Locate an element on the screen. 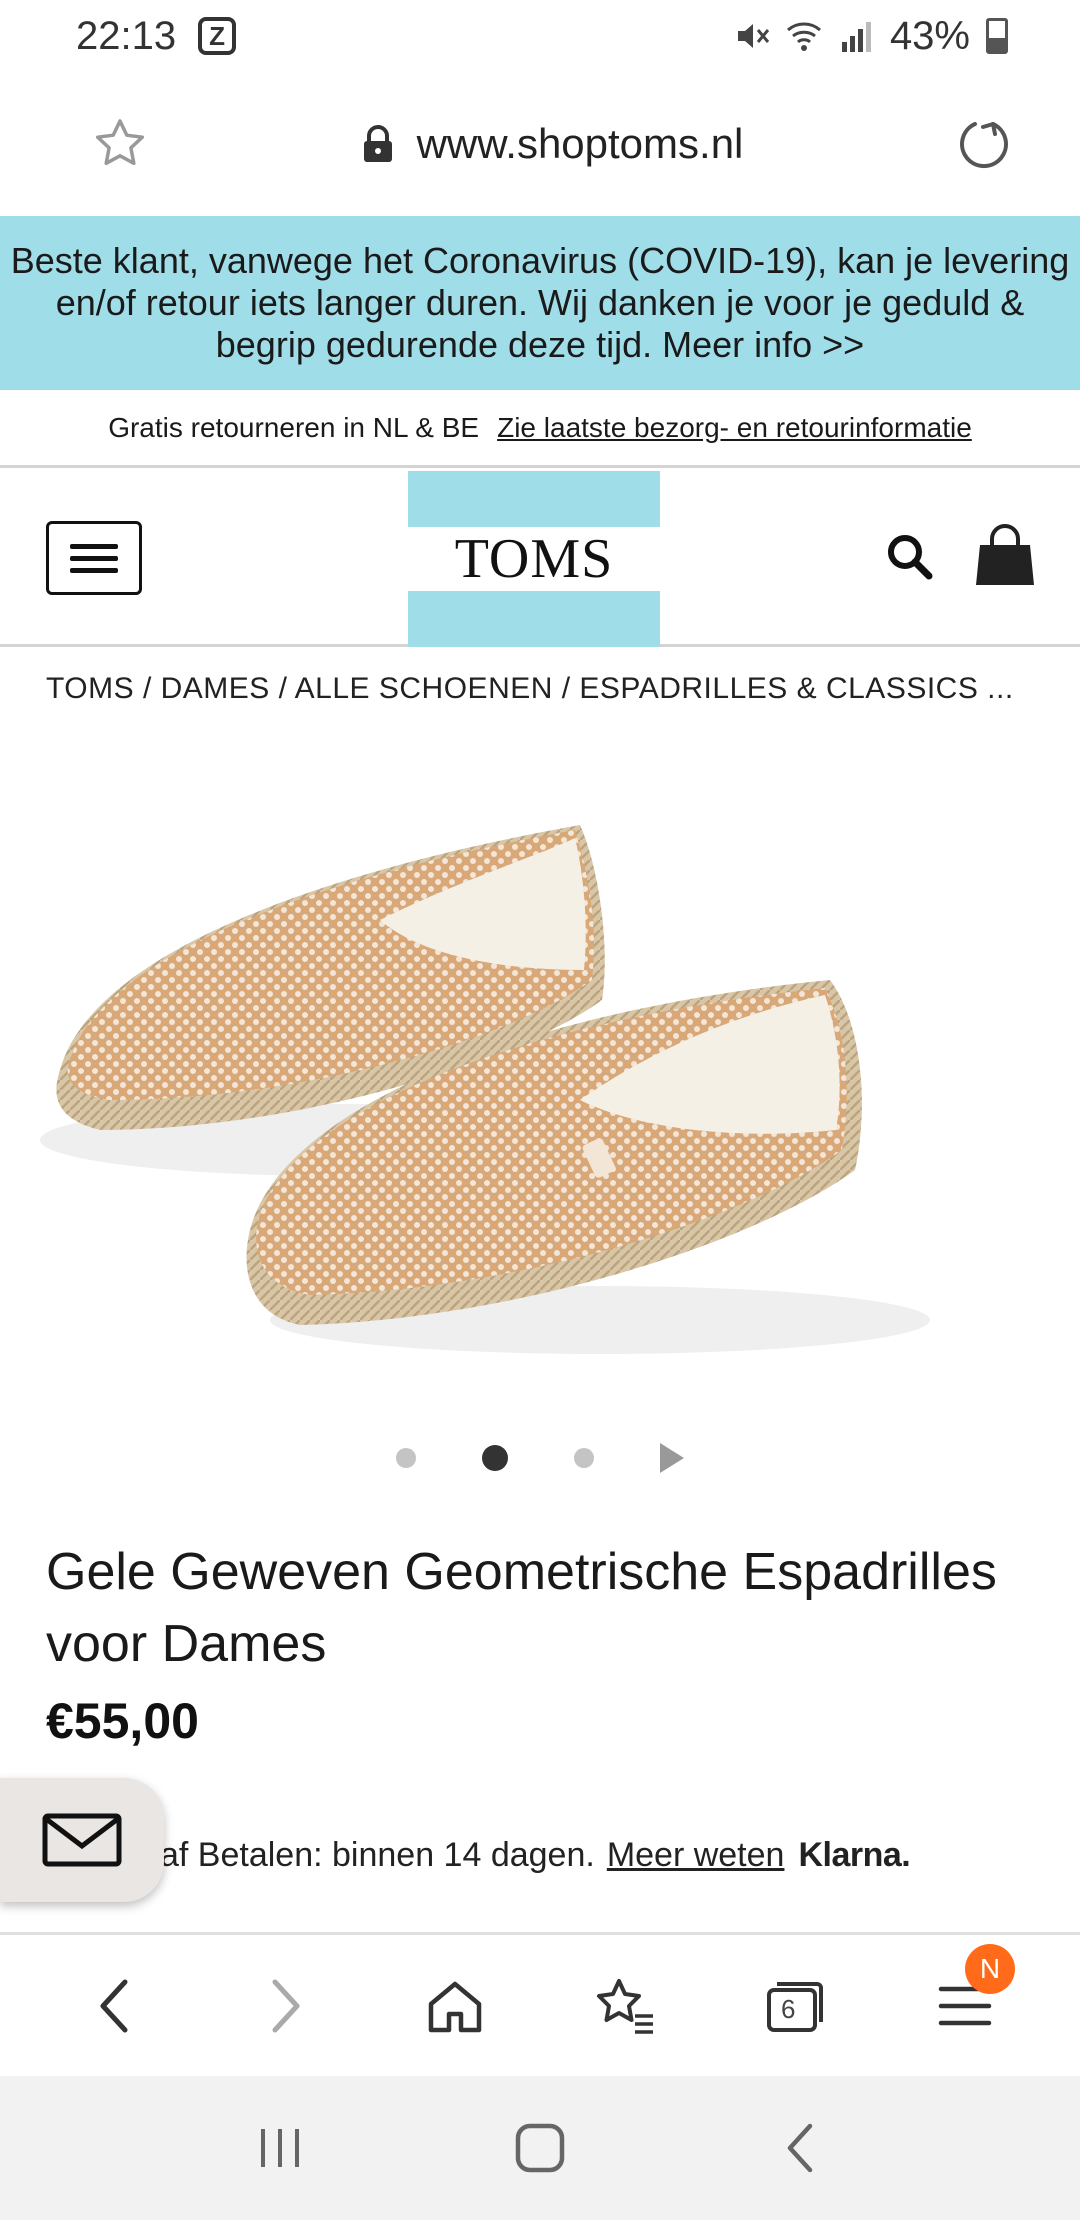 The width and height of the screenshot is (1080, 2220). home-icon is located at coordinates (455, 2006).